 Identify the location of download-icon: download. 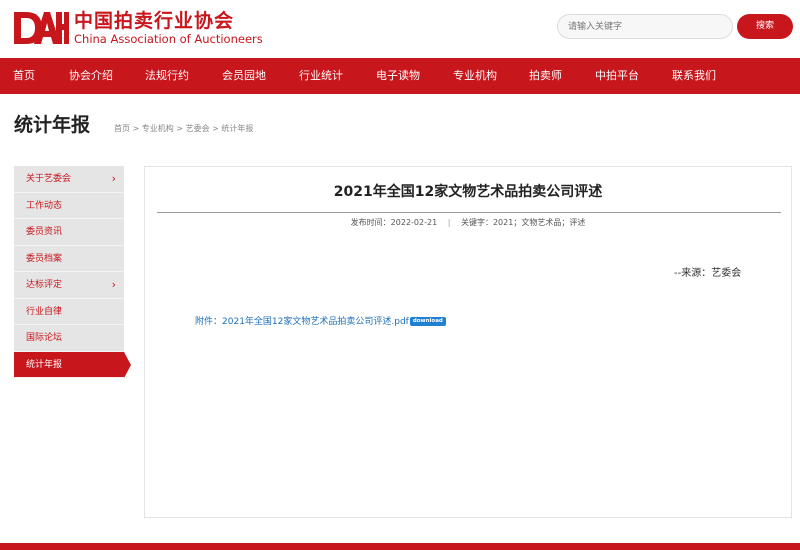
(427, 321).